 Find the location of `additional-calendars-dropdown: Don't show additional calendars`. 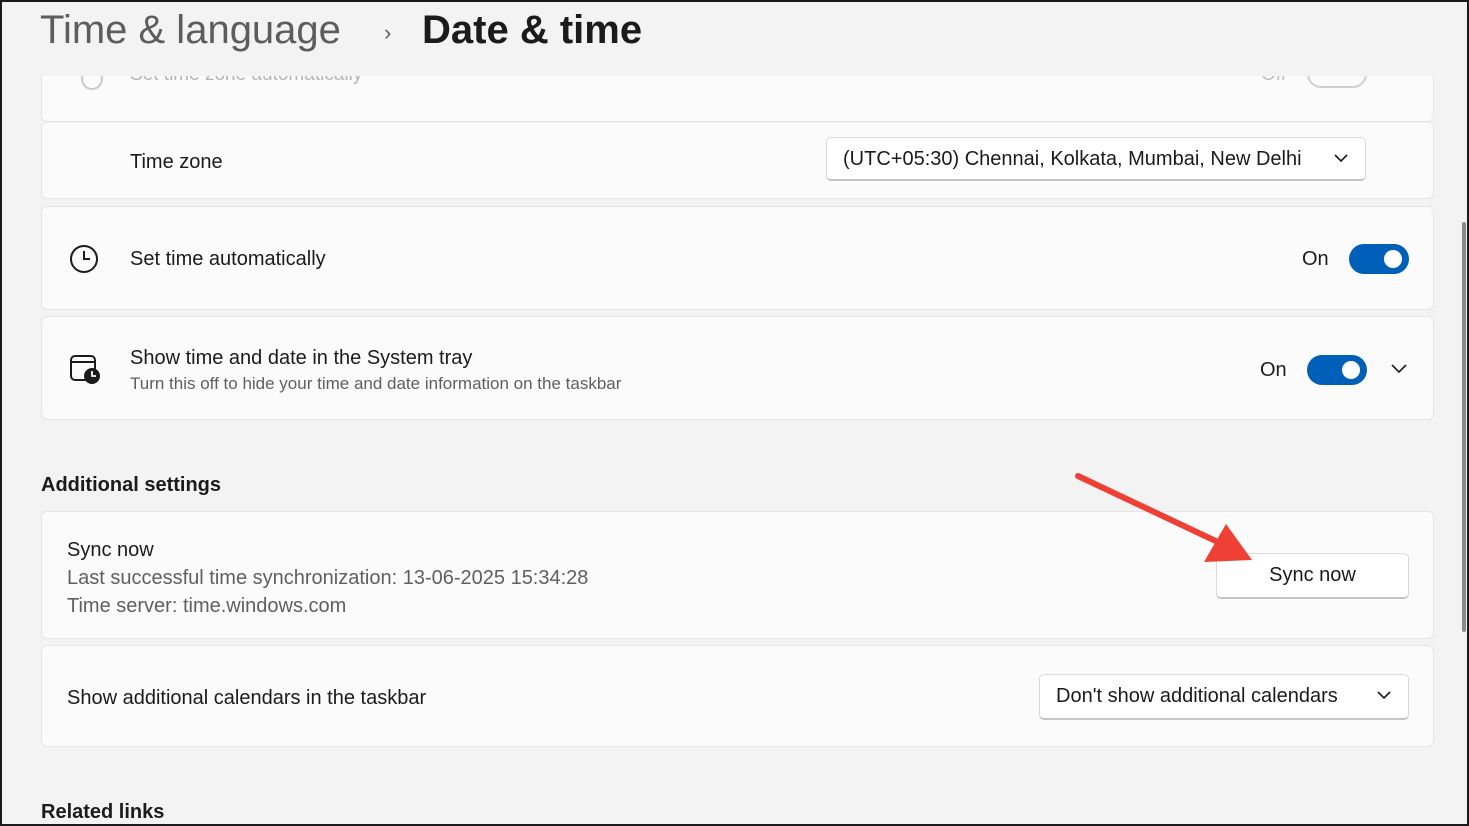

additional-calendars-dropdown: Don't show additional calendars is located at coordinates (1224, 697).